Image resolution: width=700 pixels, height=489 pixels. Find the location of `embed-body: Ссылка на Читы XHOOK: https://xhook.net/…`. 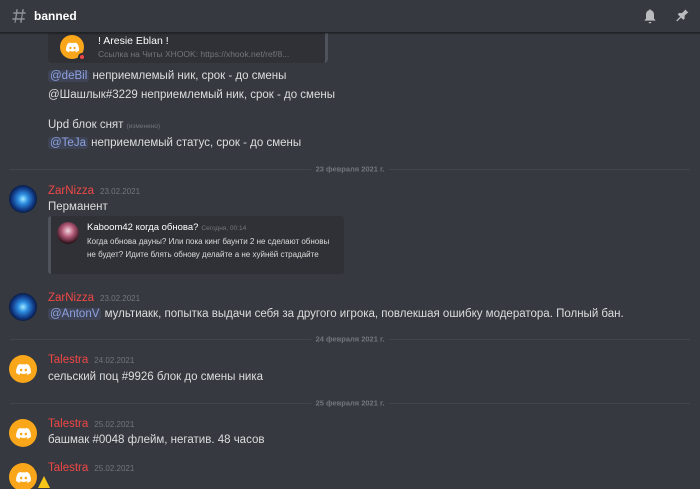

embed-body: Ссылка на Читы XHOOK: https://xhook.net/… is located at coordinates (211, 54).